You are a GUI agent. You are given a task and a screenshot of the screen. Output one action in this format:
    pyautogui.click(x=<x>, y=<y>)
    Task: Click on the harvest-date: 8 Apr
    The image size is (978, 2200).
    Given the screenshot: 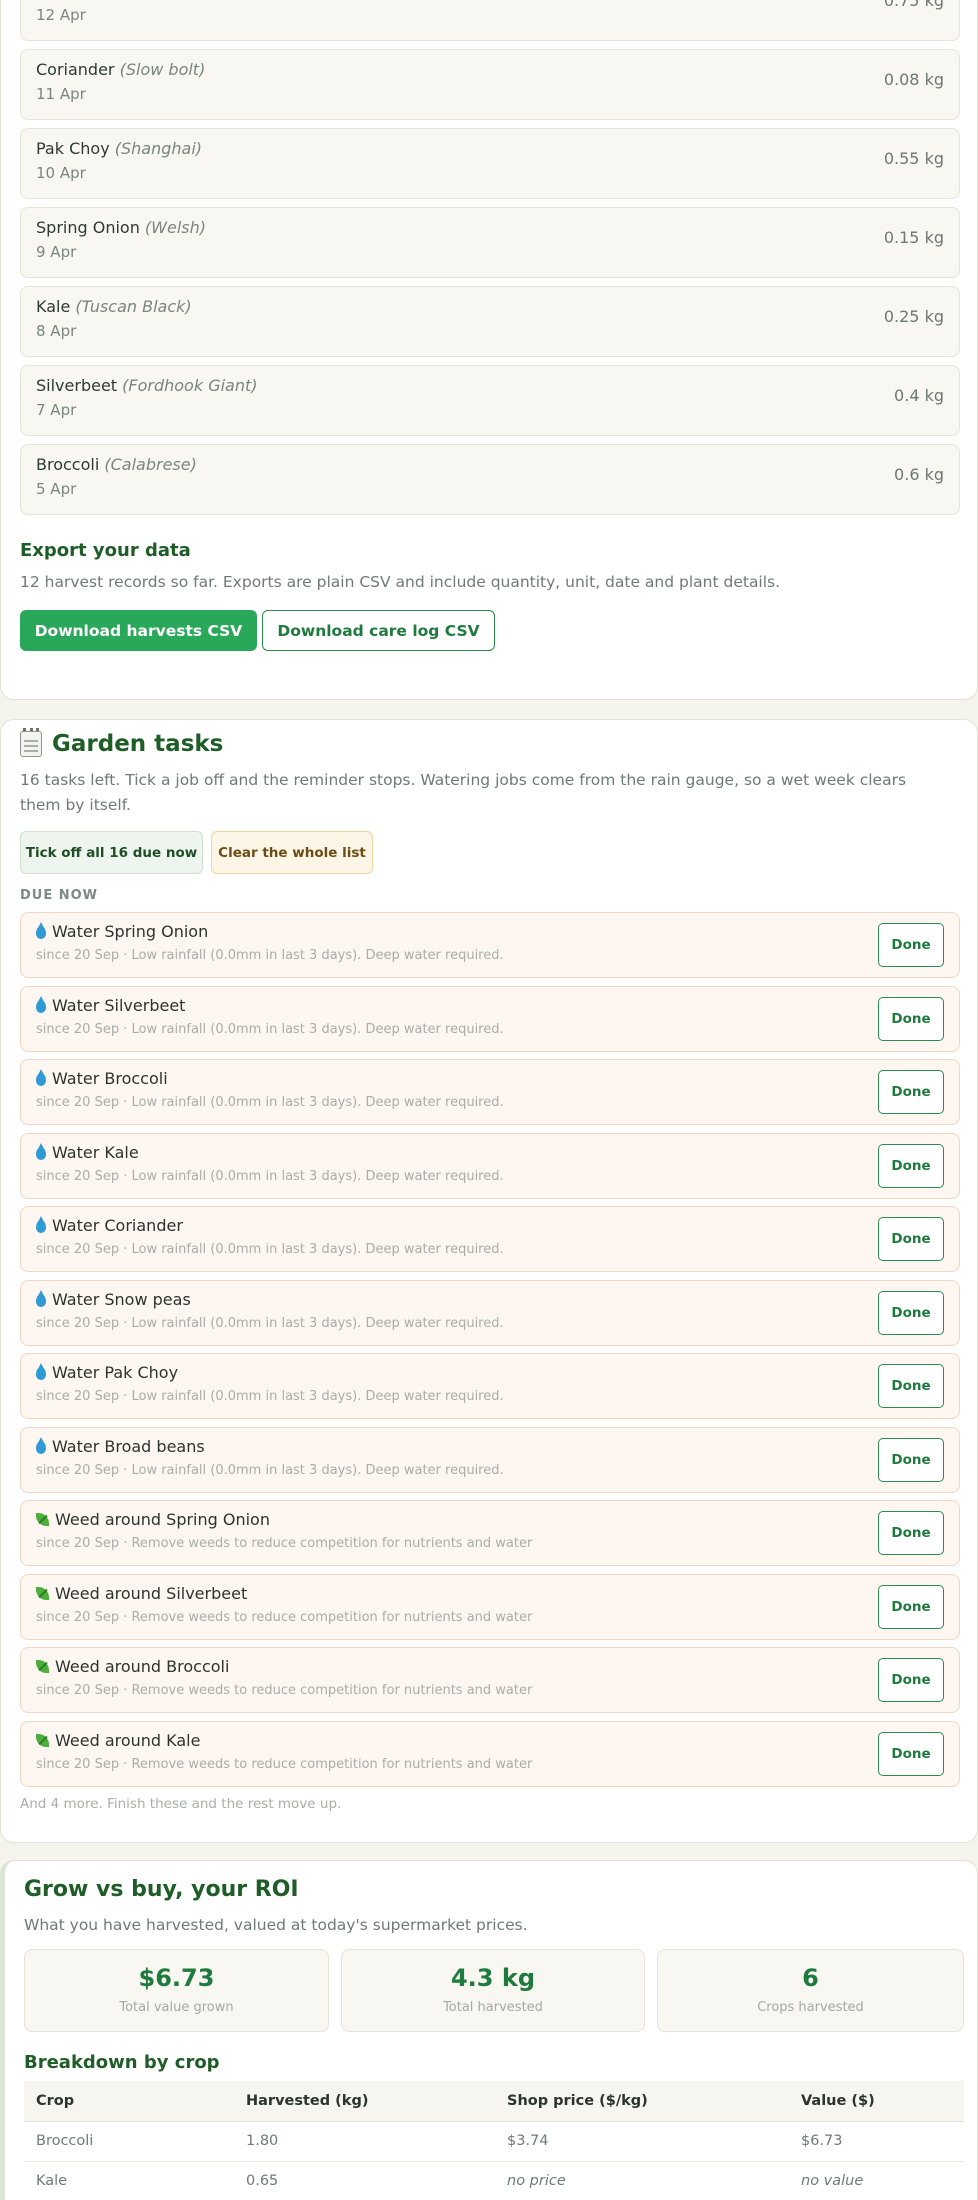 What is the action you would take?
    pyautogui.click(x=56, y=331)
    